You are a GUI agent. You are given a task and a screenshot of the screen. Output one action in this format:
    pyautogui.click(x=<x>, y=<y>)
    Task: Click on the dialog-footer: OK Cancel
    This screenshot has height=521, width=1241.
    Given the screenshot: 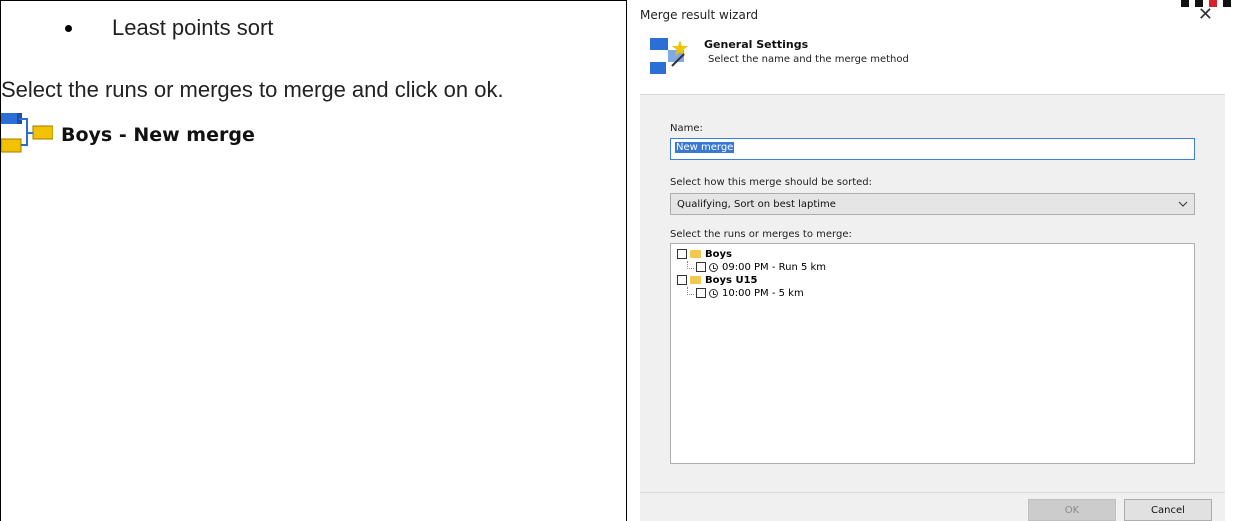 What is the action you would take?
    pyautogui.click(x=932, y=506)
    